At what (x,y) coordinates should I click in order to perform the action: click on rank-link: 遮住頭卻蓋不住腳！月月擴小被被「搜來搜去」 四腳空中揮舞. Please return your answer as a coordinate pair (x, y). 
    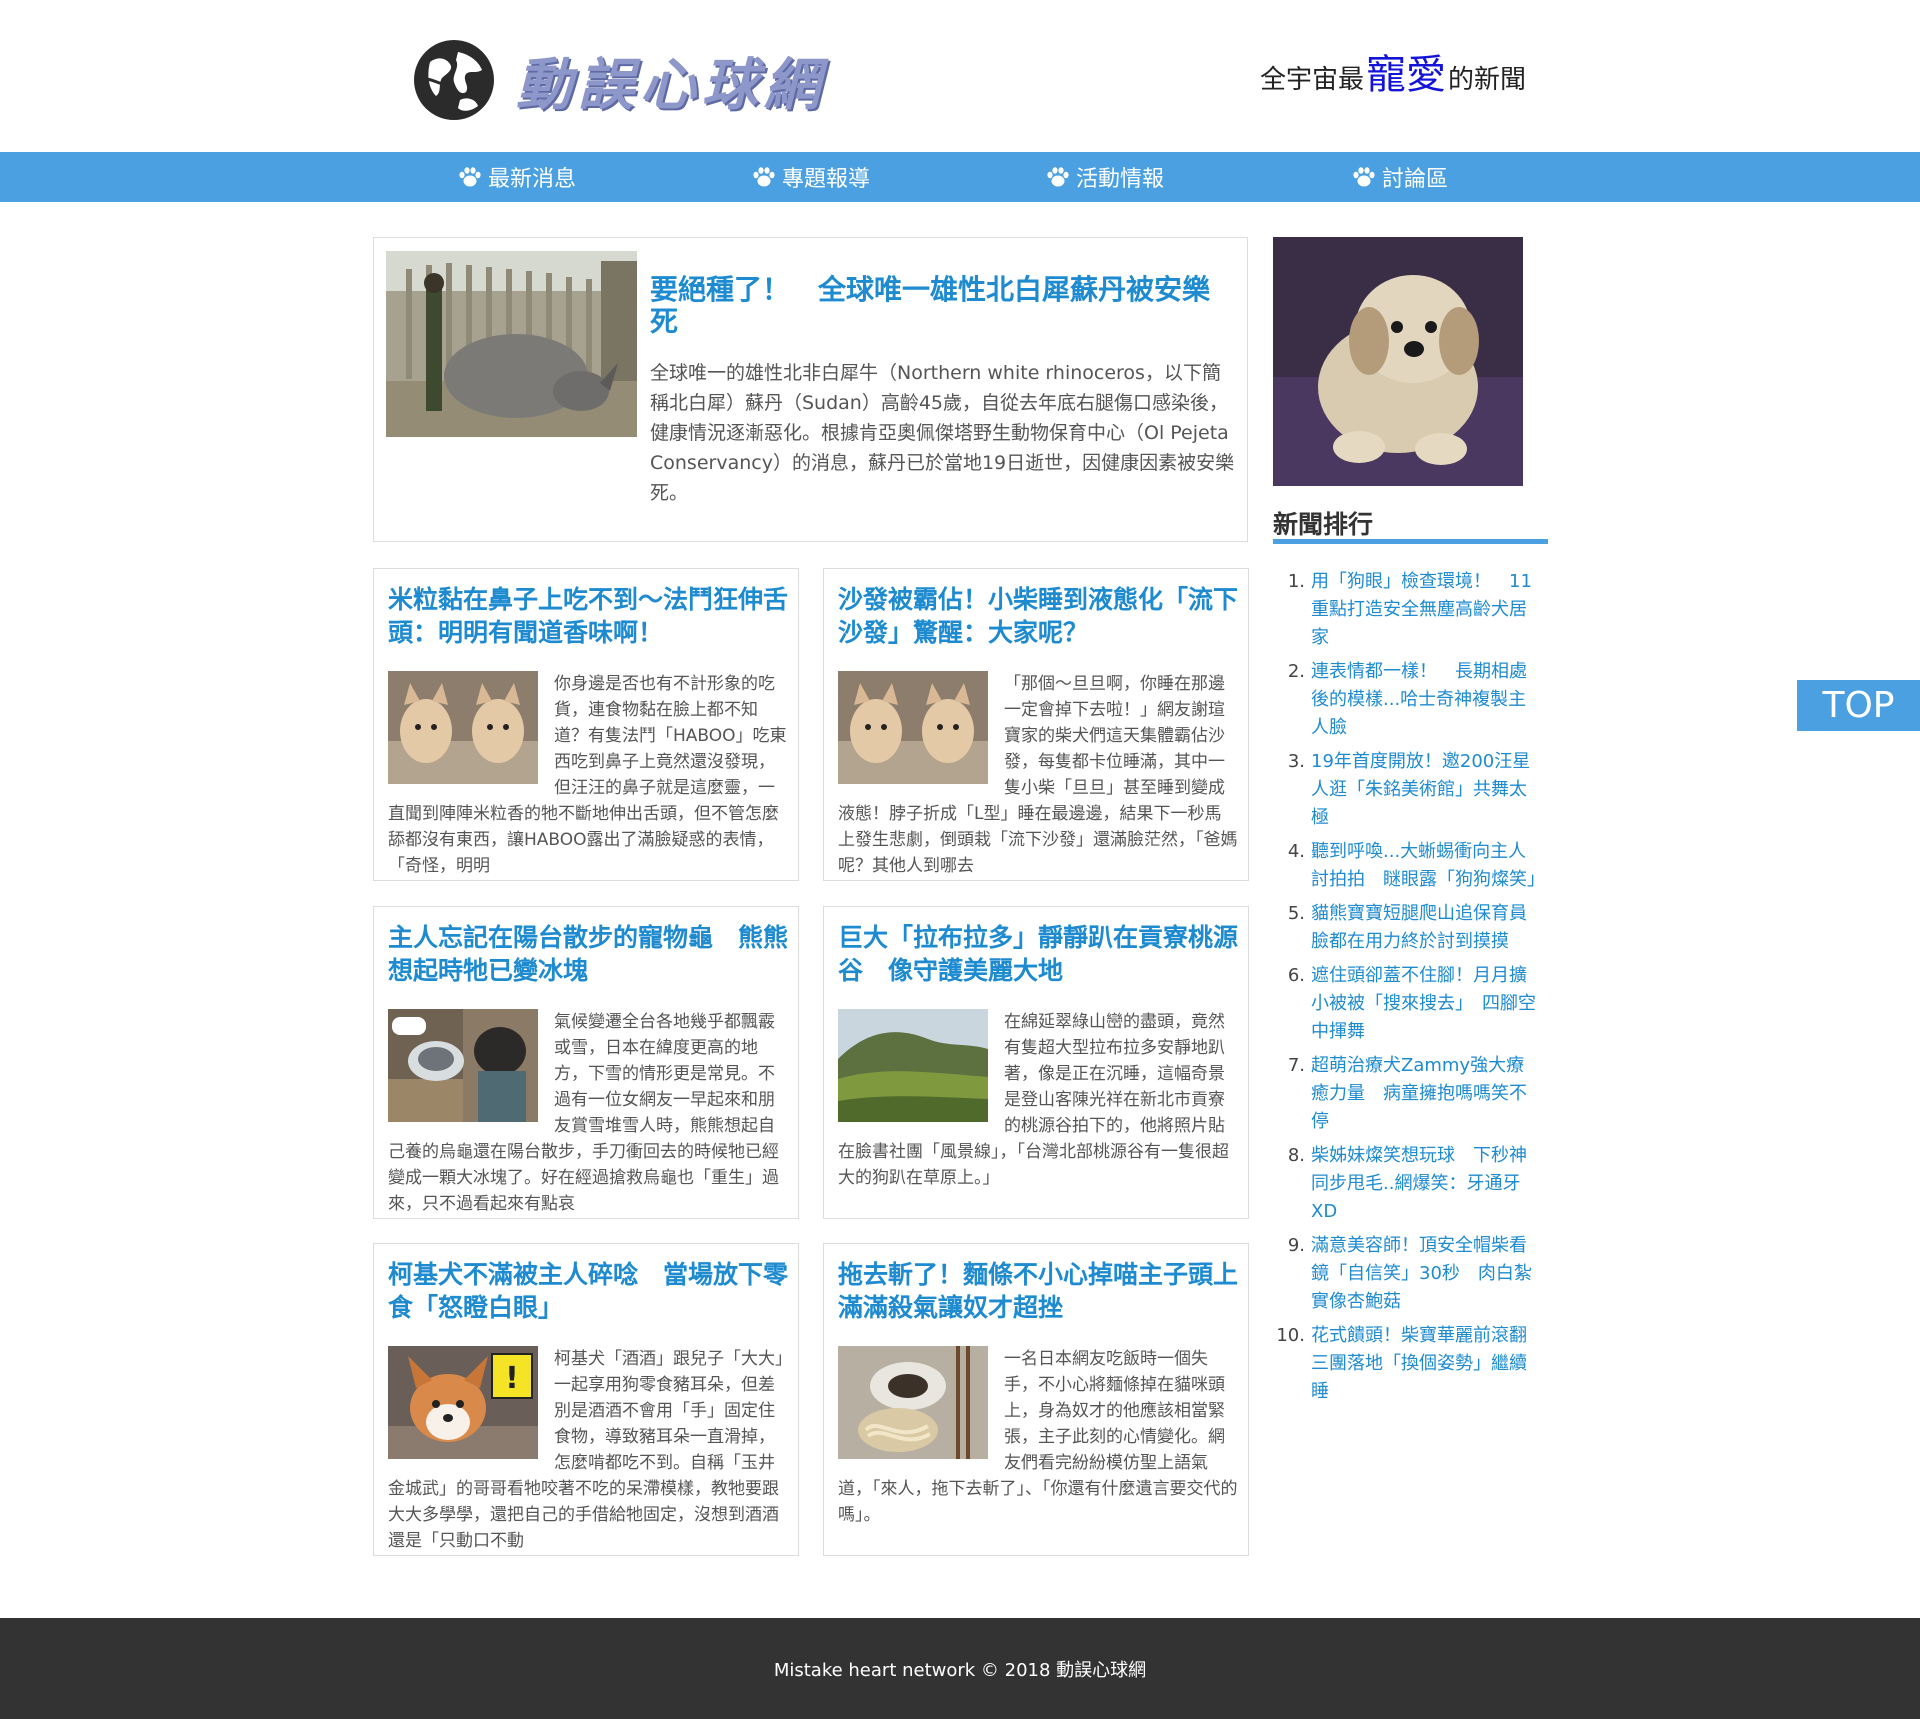
    Looking at the image, I should click on (1426, 1004).